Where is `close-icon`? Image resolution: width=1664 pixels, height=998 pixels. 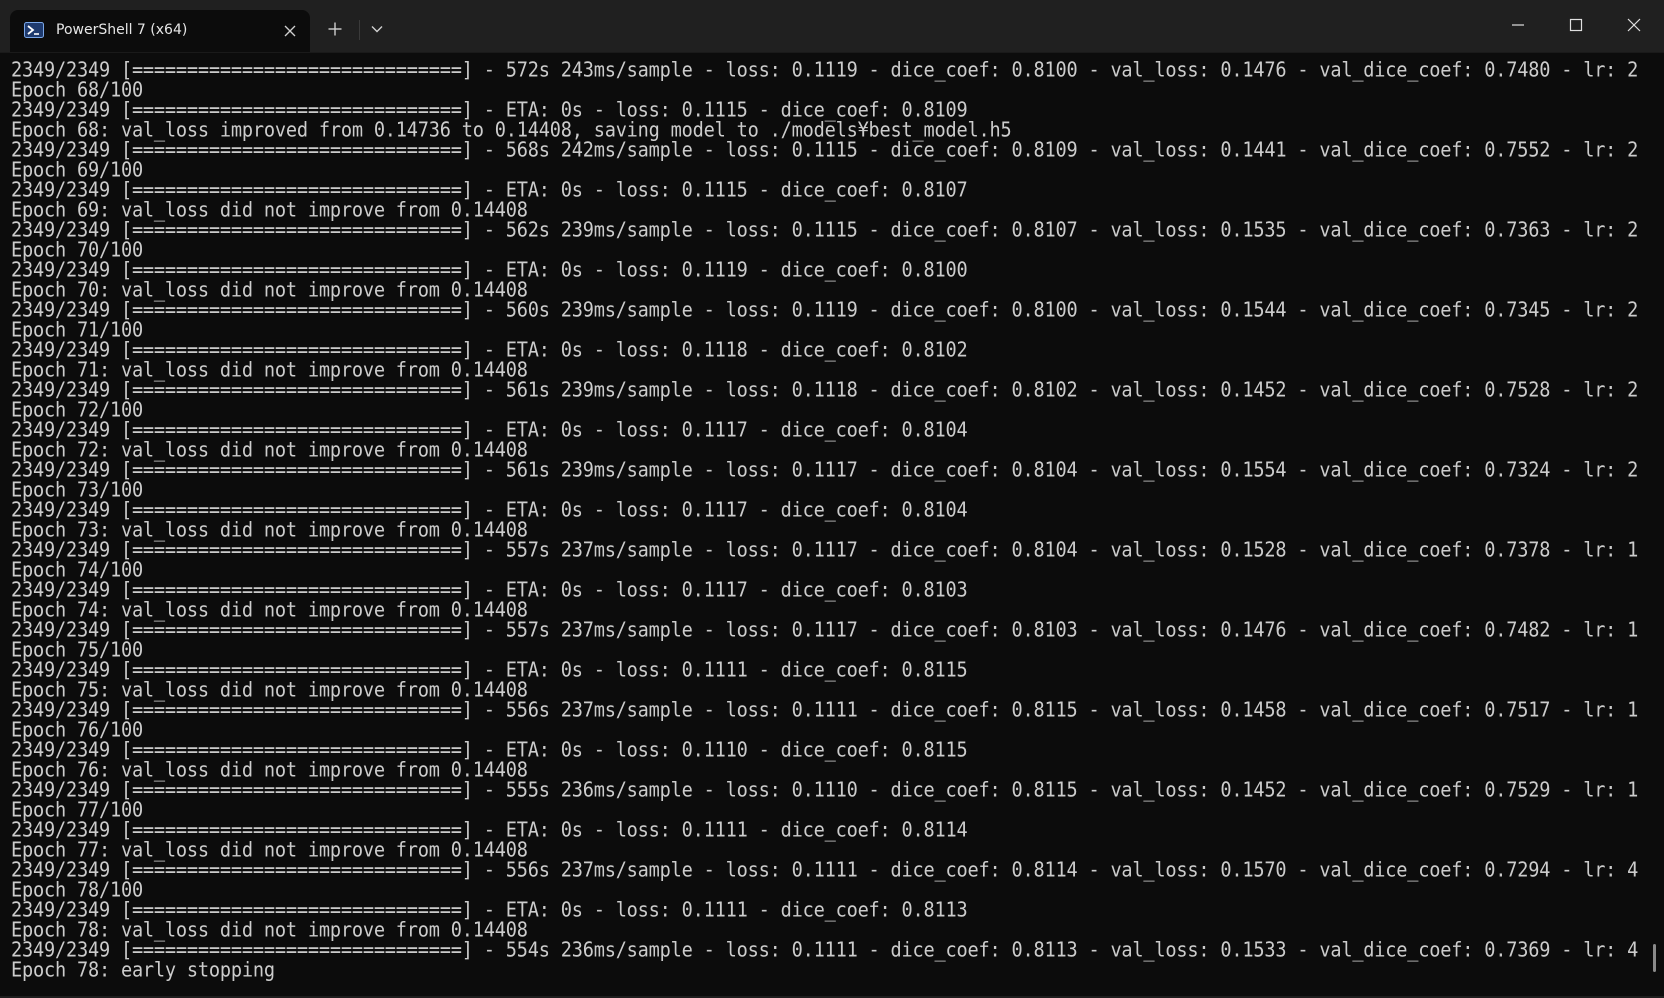
close-icon is located at coordinates (290, 31).